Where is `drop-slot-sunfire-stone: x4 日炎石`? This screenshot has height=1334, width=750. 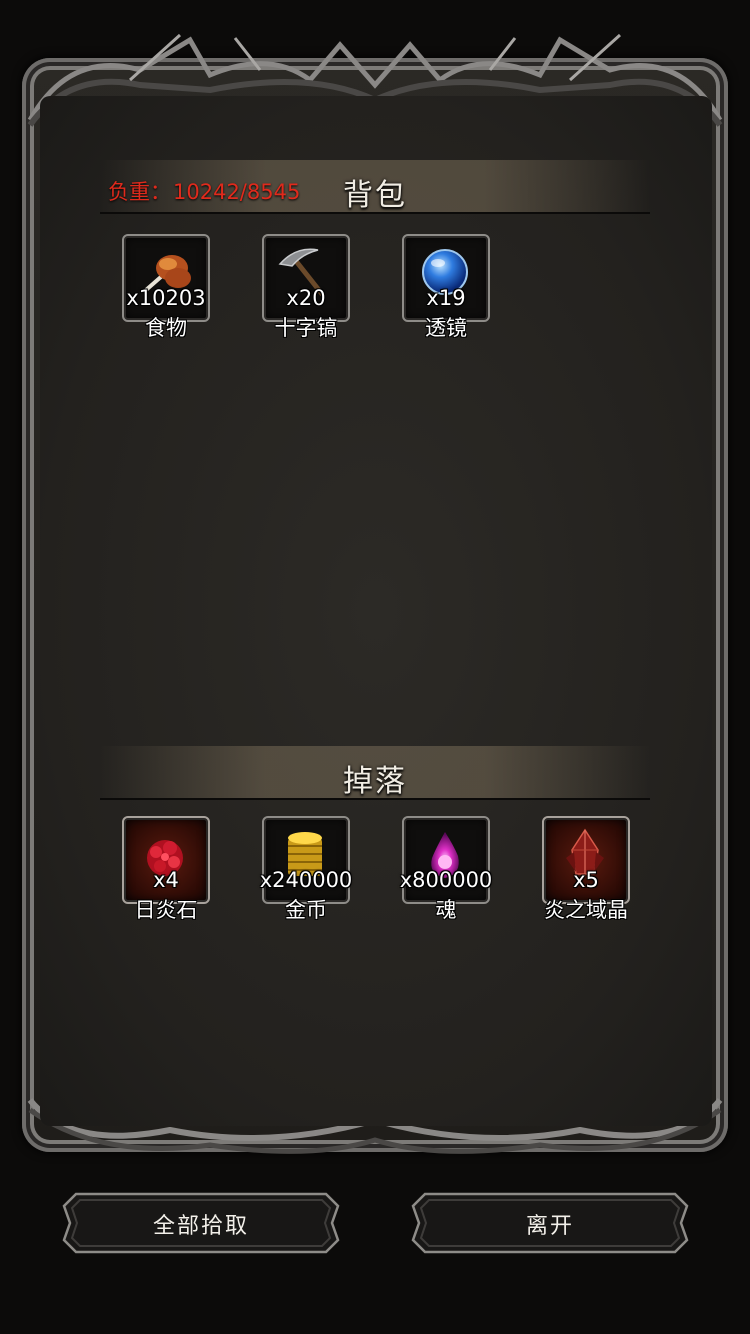
drop-slot-sunfire-stone: x4 日炎石 is located at coordinates (166, 869).